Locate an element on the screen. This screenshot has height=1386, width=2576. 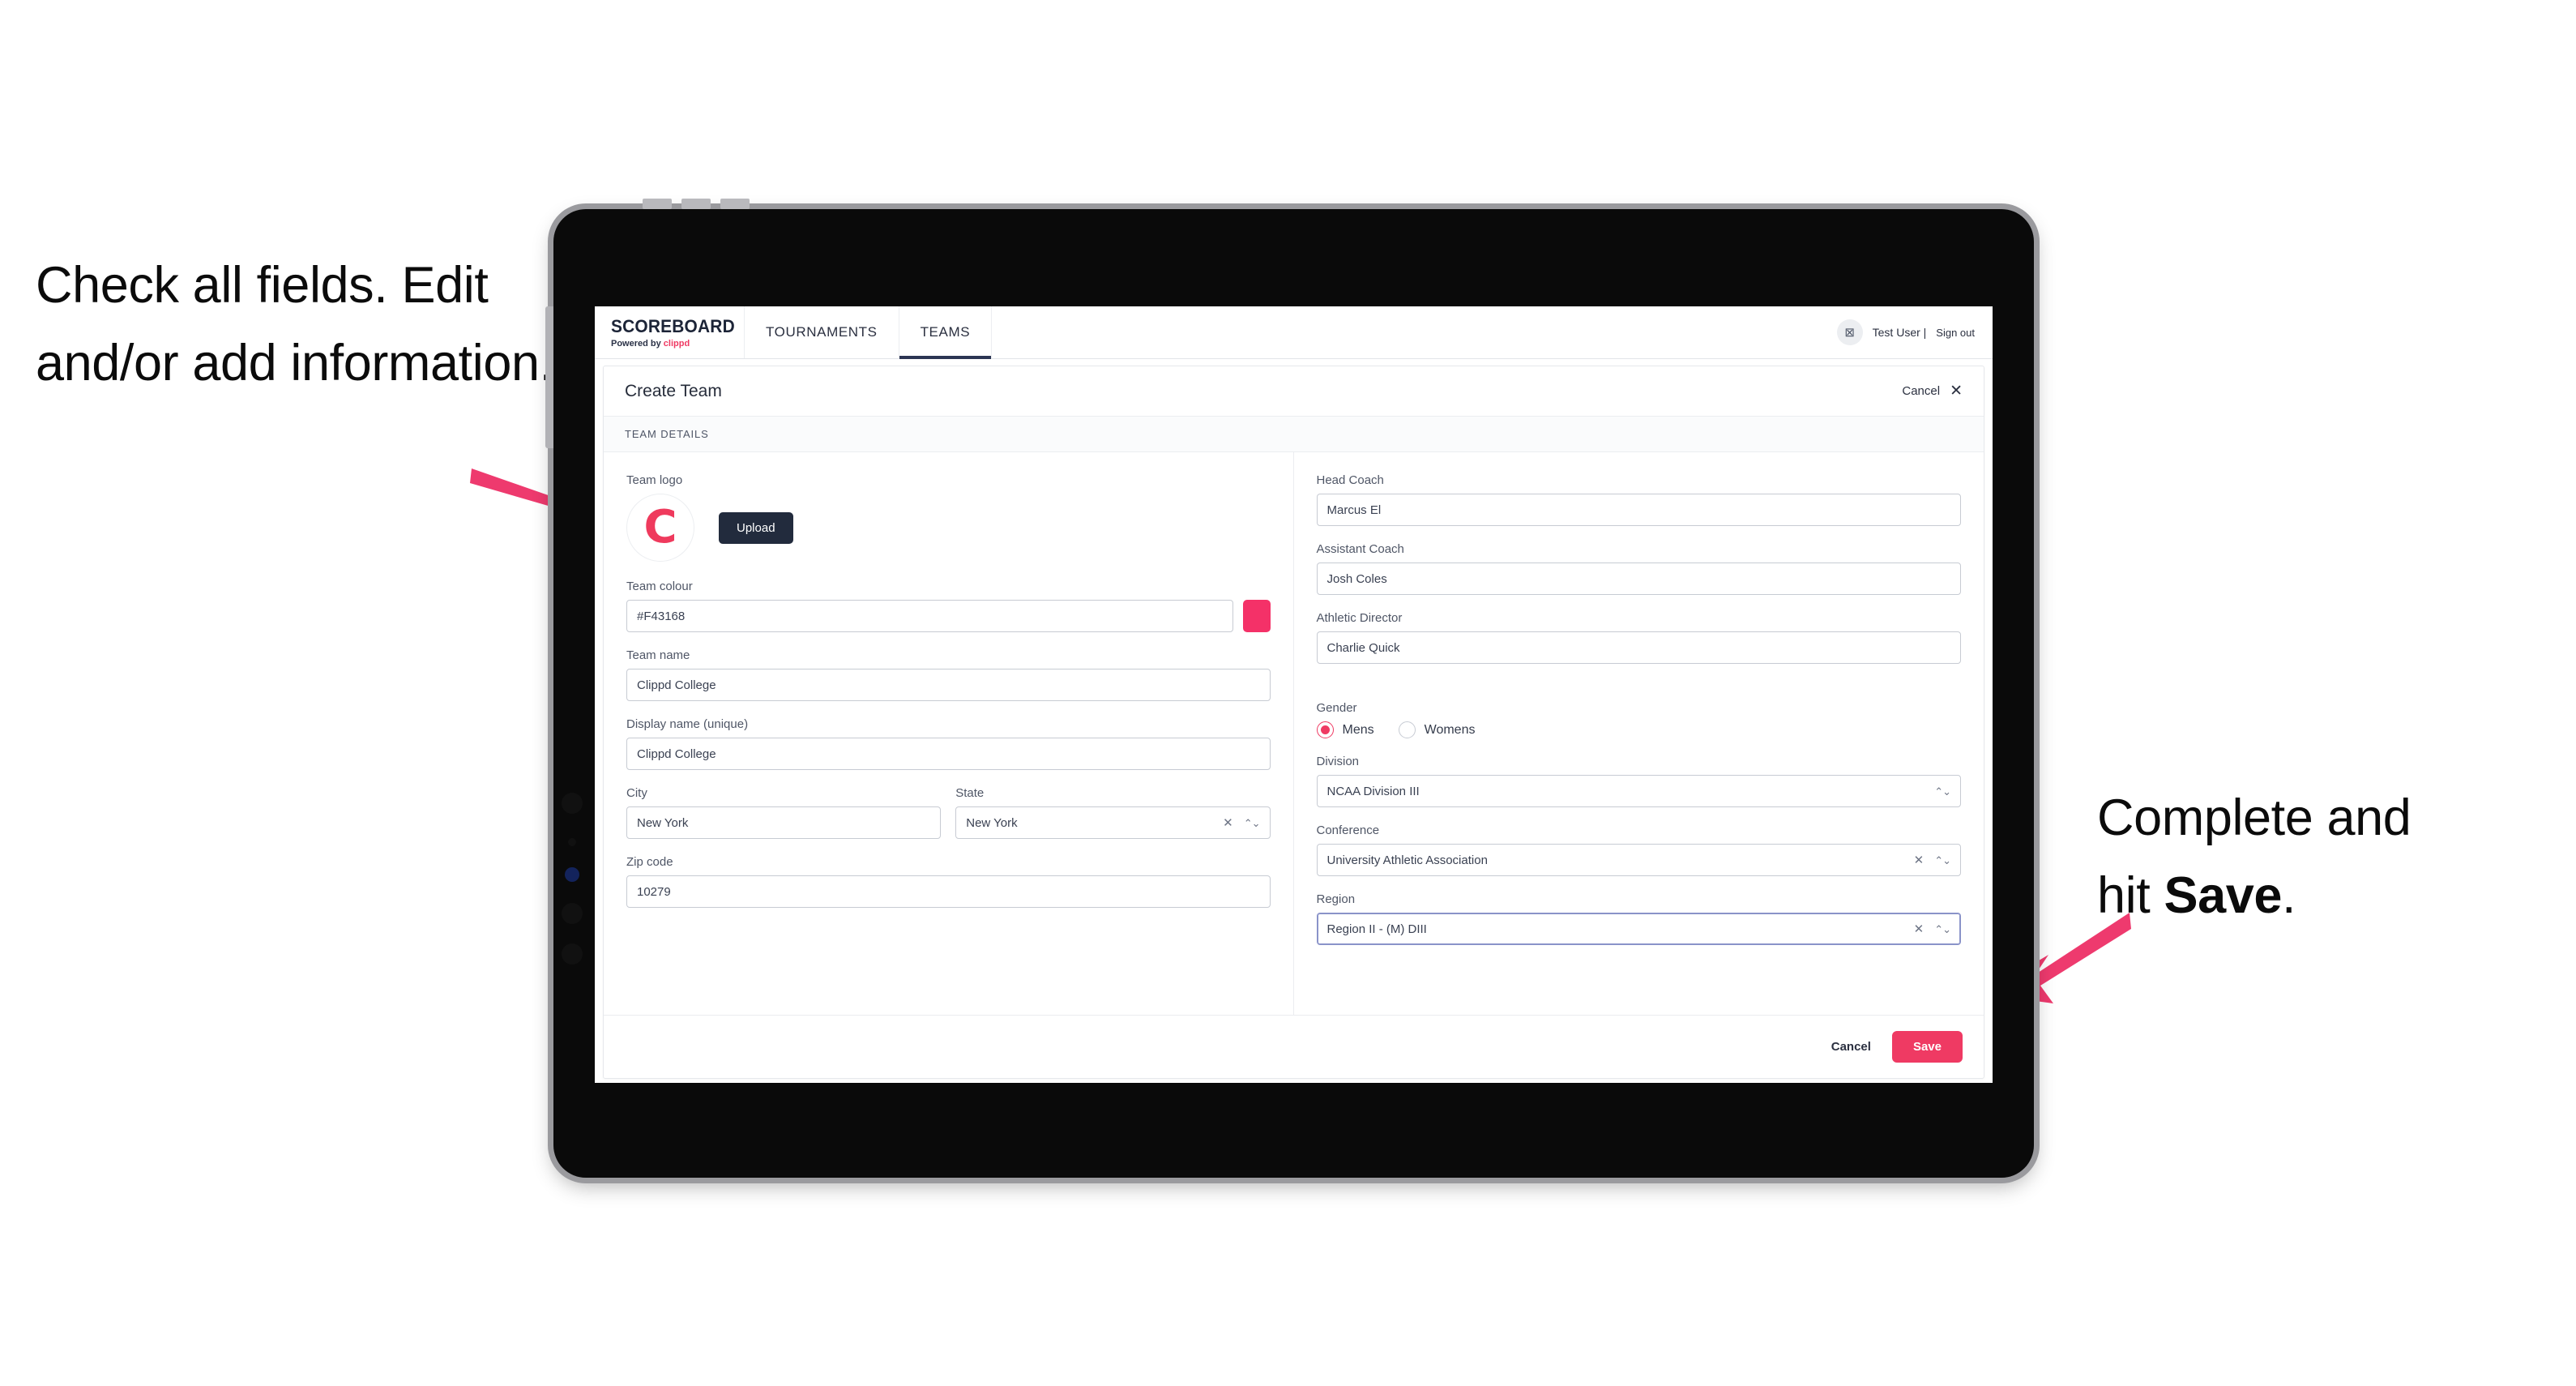
sign-out-link: Sign out is located at coordinates (1955, 333).